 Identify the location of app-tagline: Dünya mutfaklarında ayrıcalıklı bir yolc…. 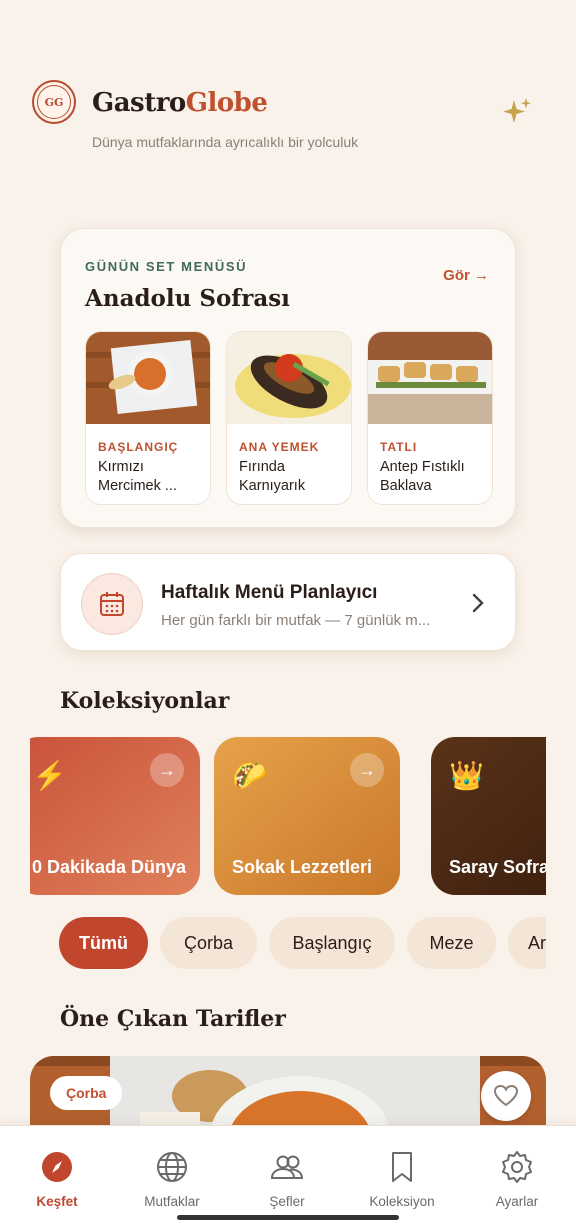
(225, 142).